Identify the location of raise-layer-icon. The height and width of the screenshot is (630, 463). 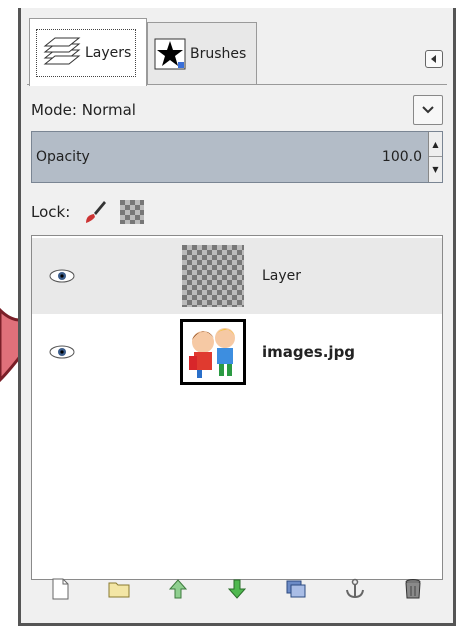
(178, 589).